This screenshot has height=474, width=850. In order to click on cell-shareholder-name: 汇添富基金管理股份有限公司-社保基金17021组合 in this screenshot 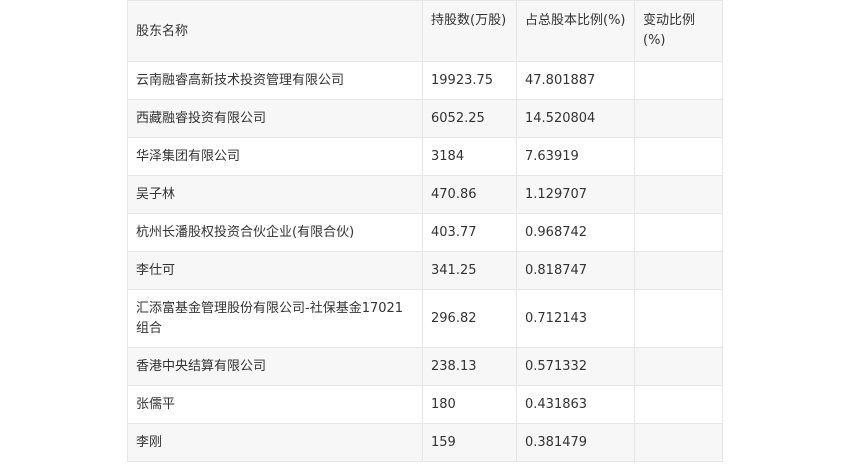, I will do `click(275, 318)`.